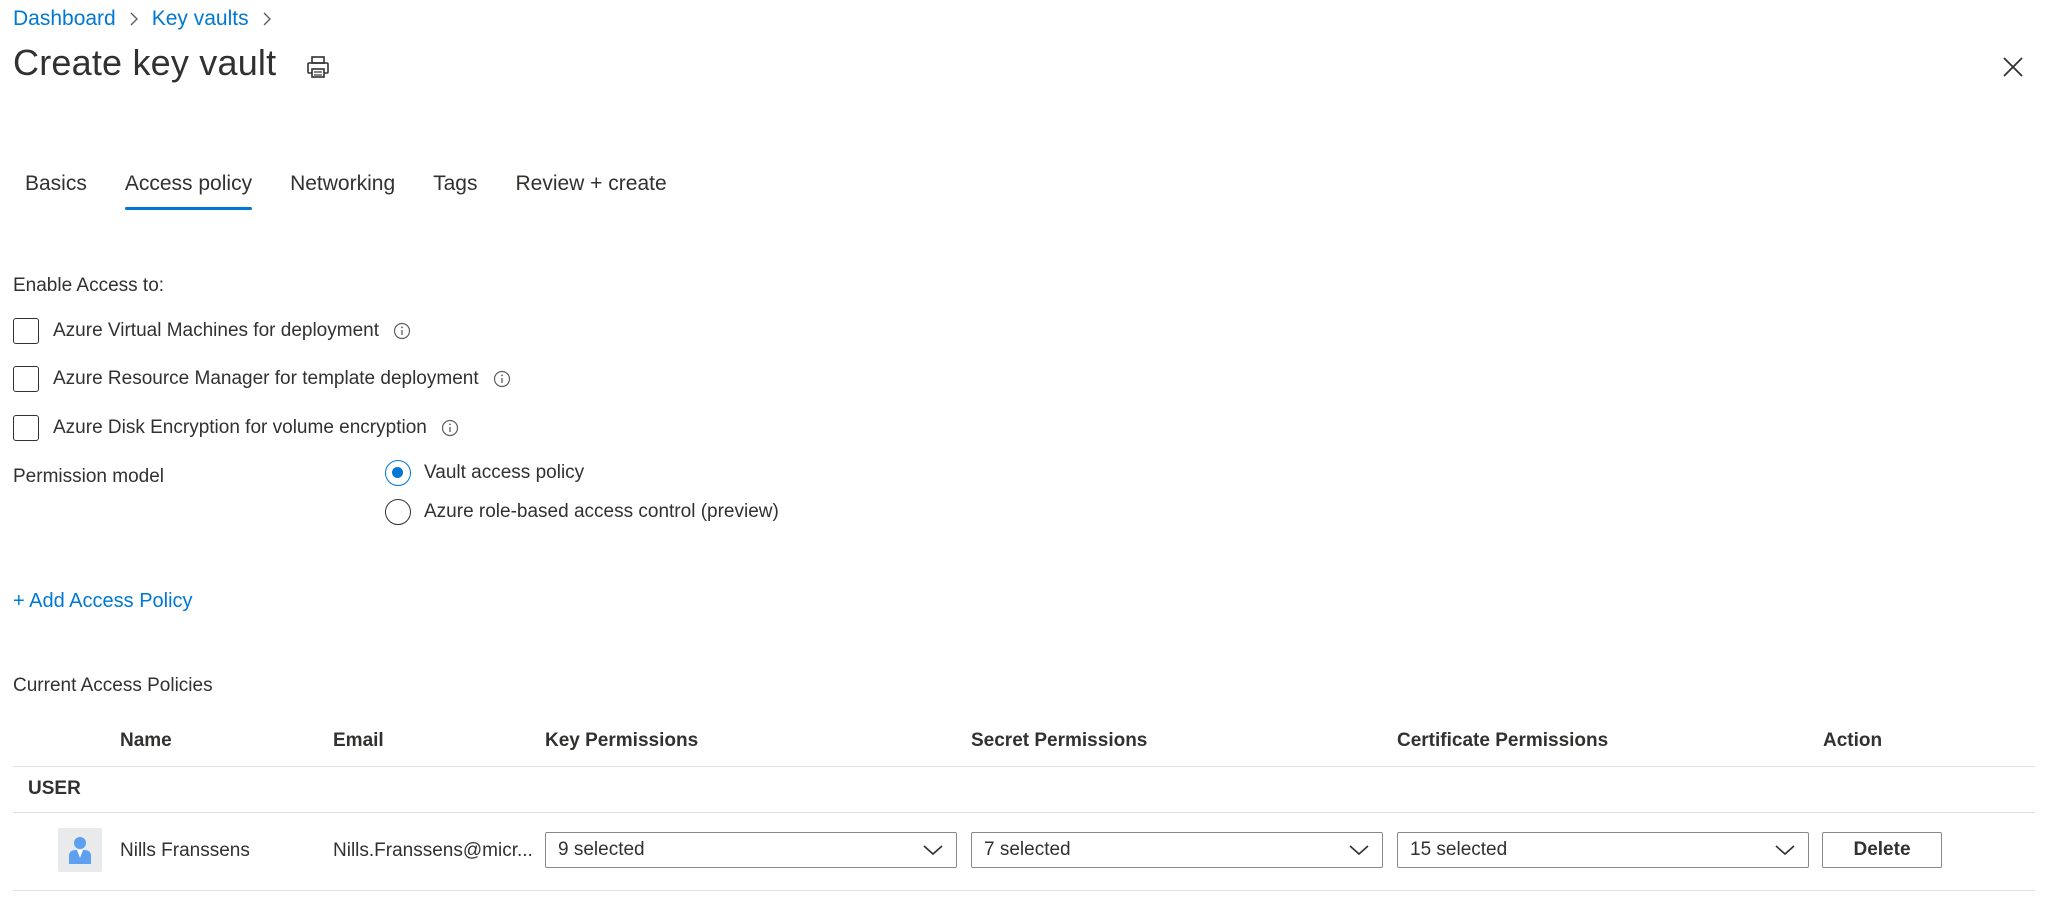 The image size is (2048, 907). Describe the element at coordinates (590, 189) in the screenshot. I see `tab-review-create: Review + create` at that location.